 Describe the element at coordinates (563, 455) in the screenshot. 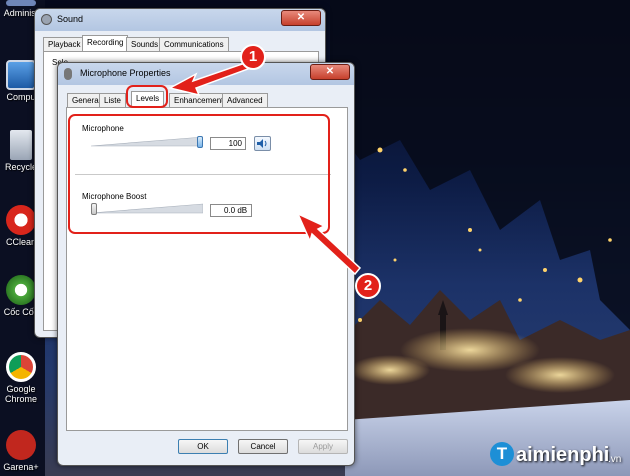

I see `watermark-text: aimienphi` at that location.